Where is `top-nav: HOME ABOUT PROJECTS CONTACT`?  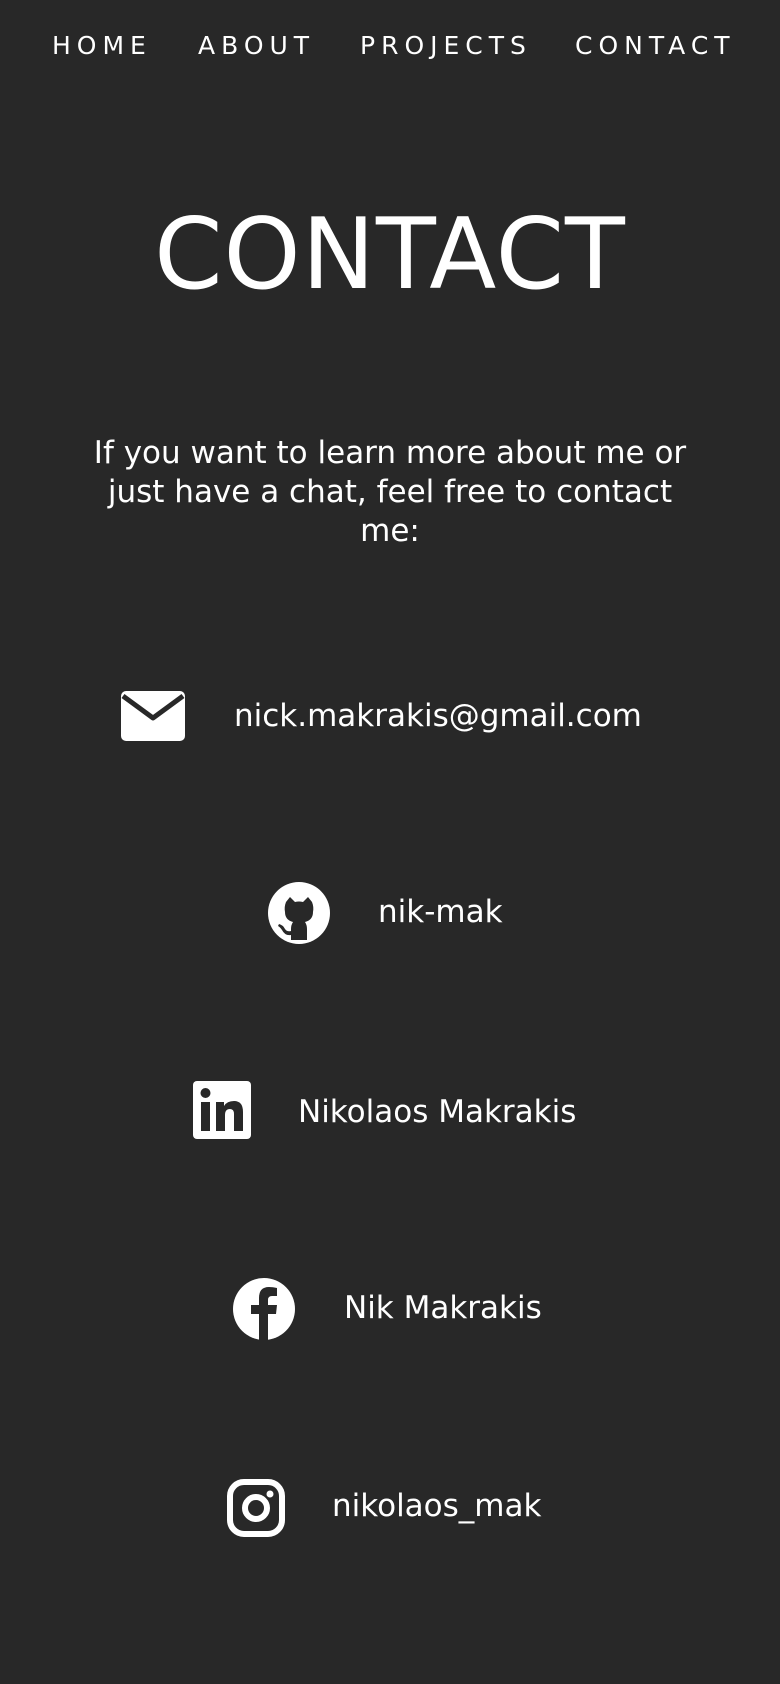 top-nav: HOME ABOUT PROJECTS CONTACT is located at coordinates (390, 46).